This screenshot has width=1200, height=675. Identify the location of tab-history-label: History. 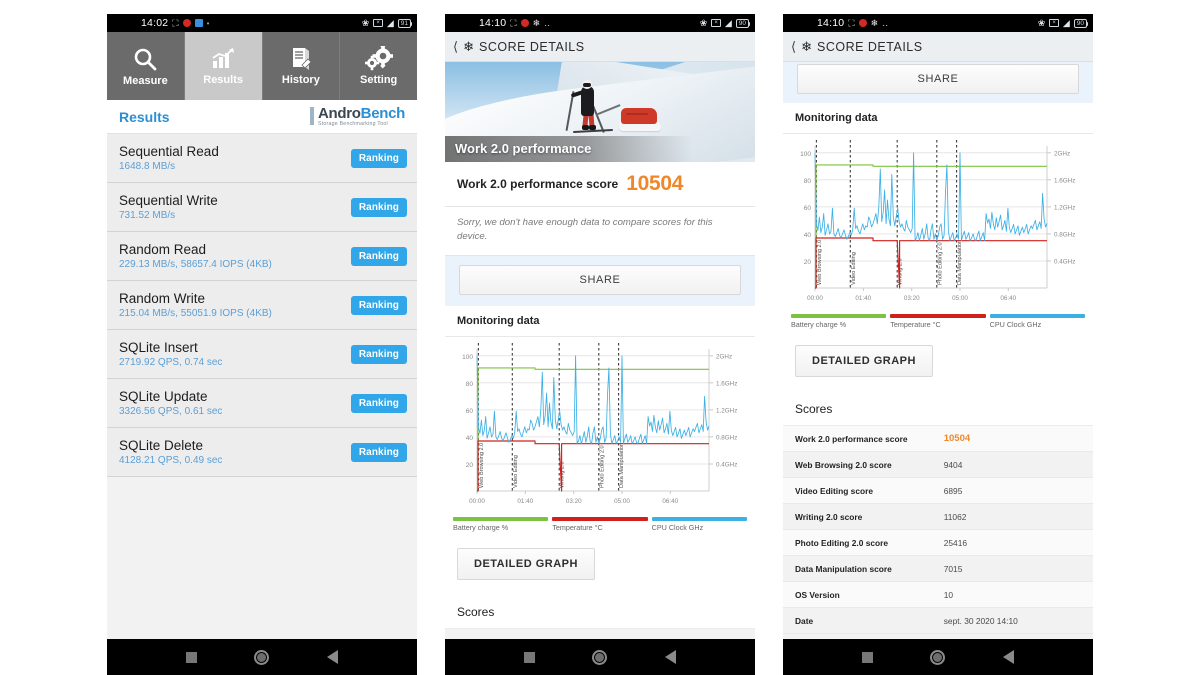
(300, 80).